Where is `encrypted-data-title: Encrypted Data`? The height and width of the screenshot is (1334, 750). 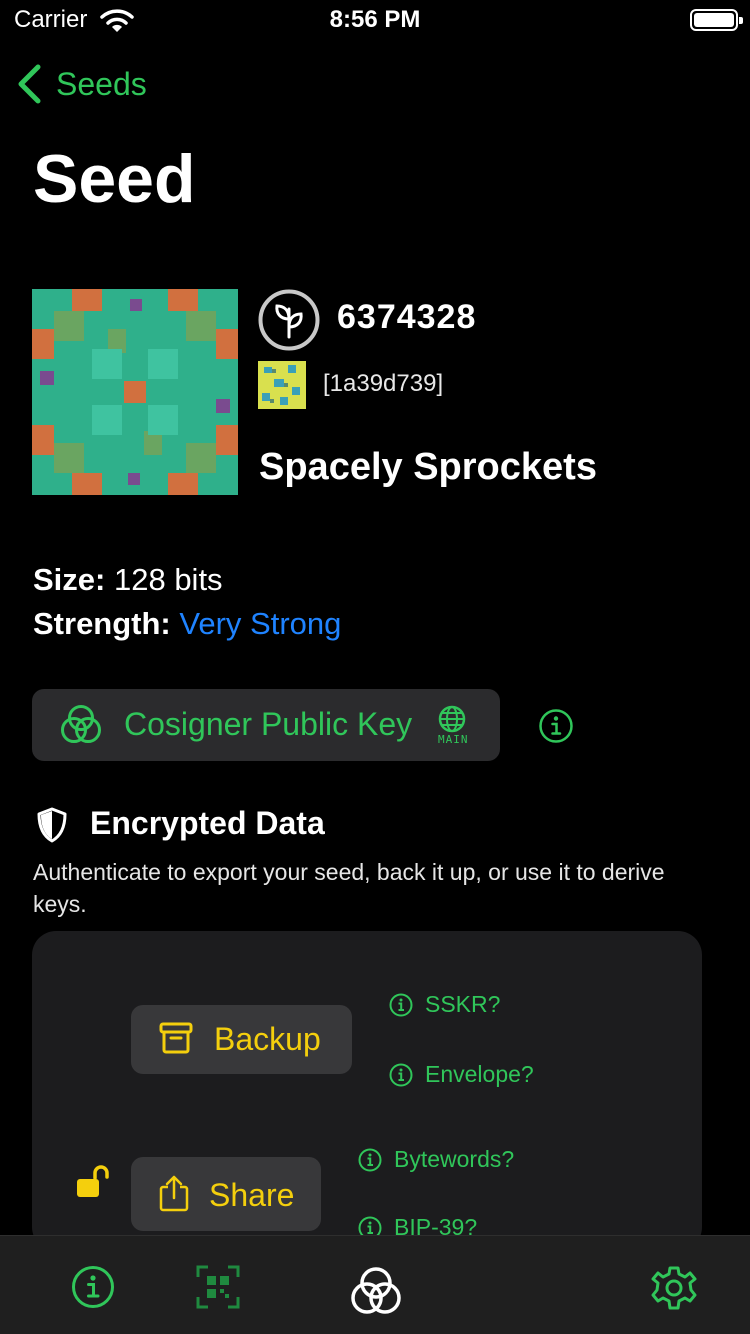 encrypted-data-title: Encrypted Data is located at coordinates (207, 823).